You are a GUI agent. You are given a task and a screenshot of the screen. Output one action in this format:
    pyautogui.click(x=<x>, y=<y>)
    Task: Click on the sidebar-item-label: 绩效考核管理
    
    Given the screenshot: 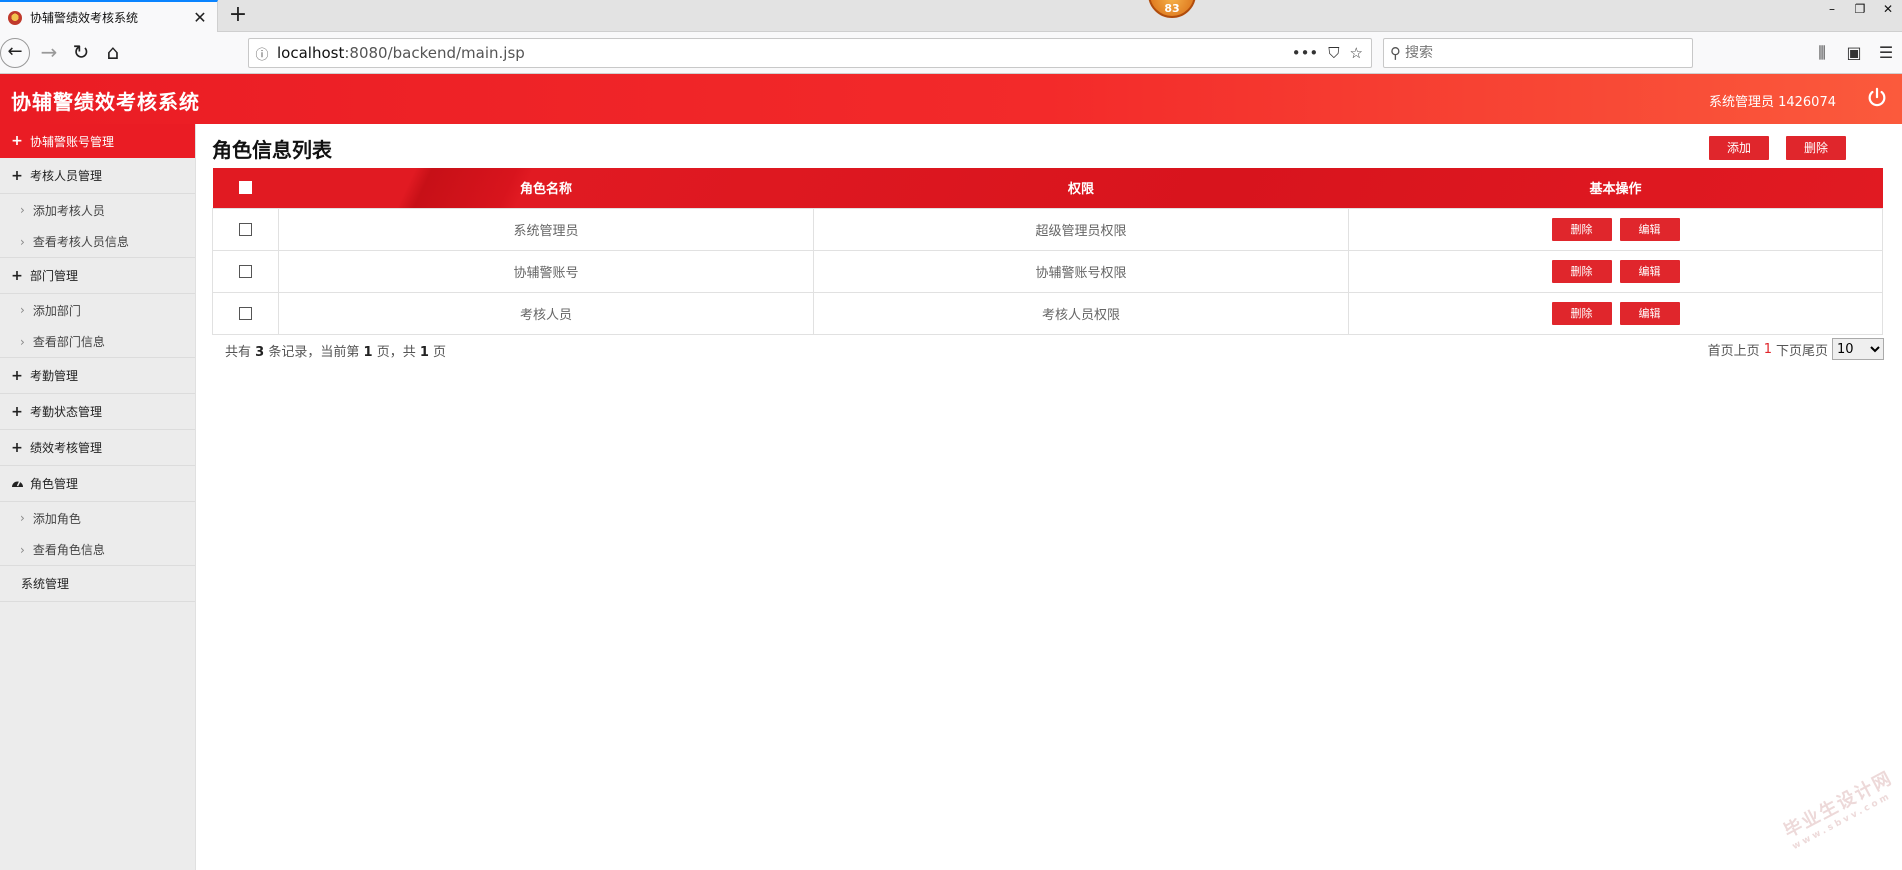 What is the action you would take?
    pyautogui.click(x=66, y=448)
    